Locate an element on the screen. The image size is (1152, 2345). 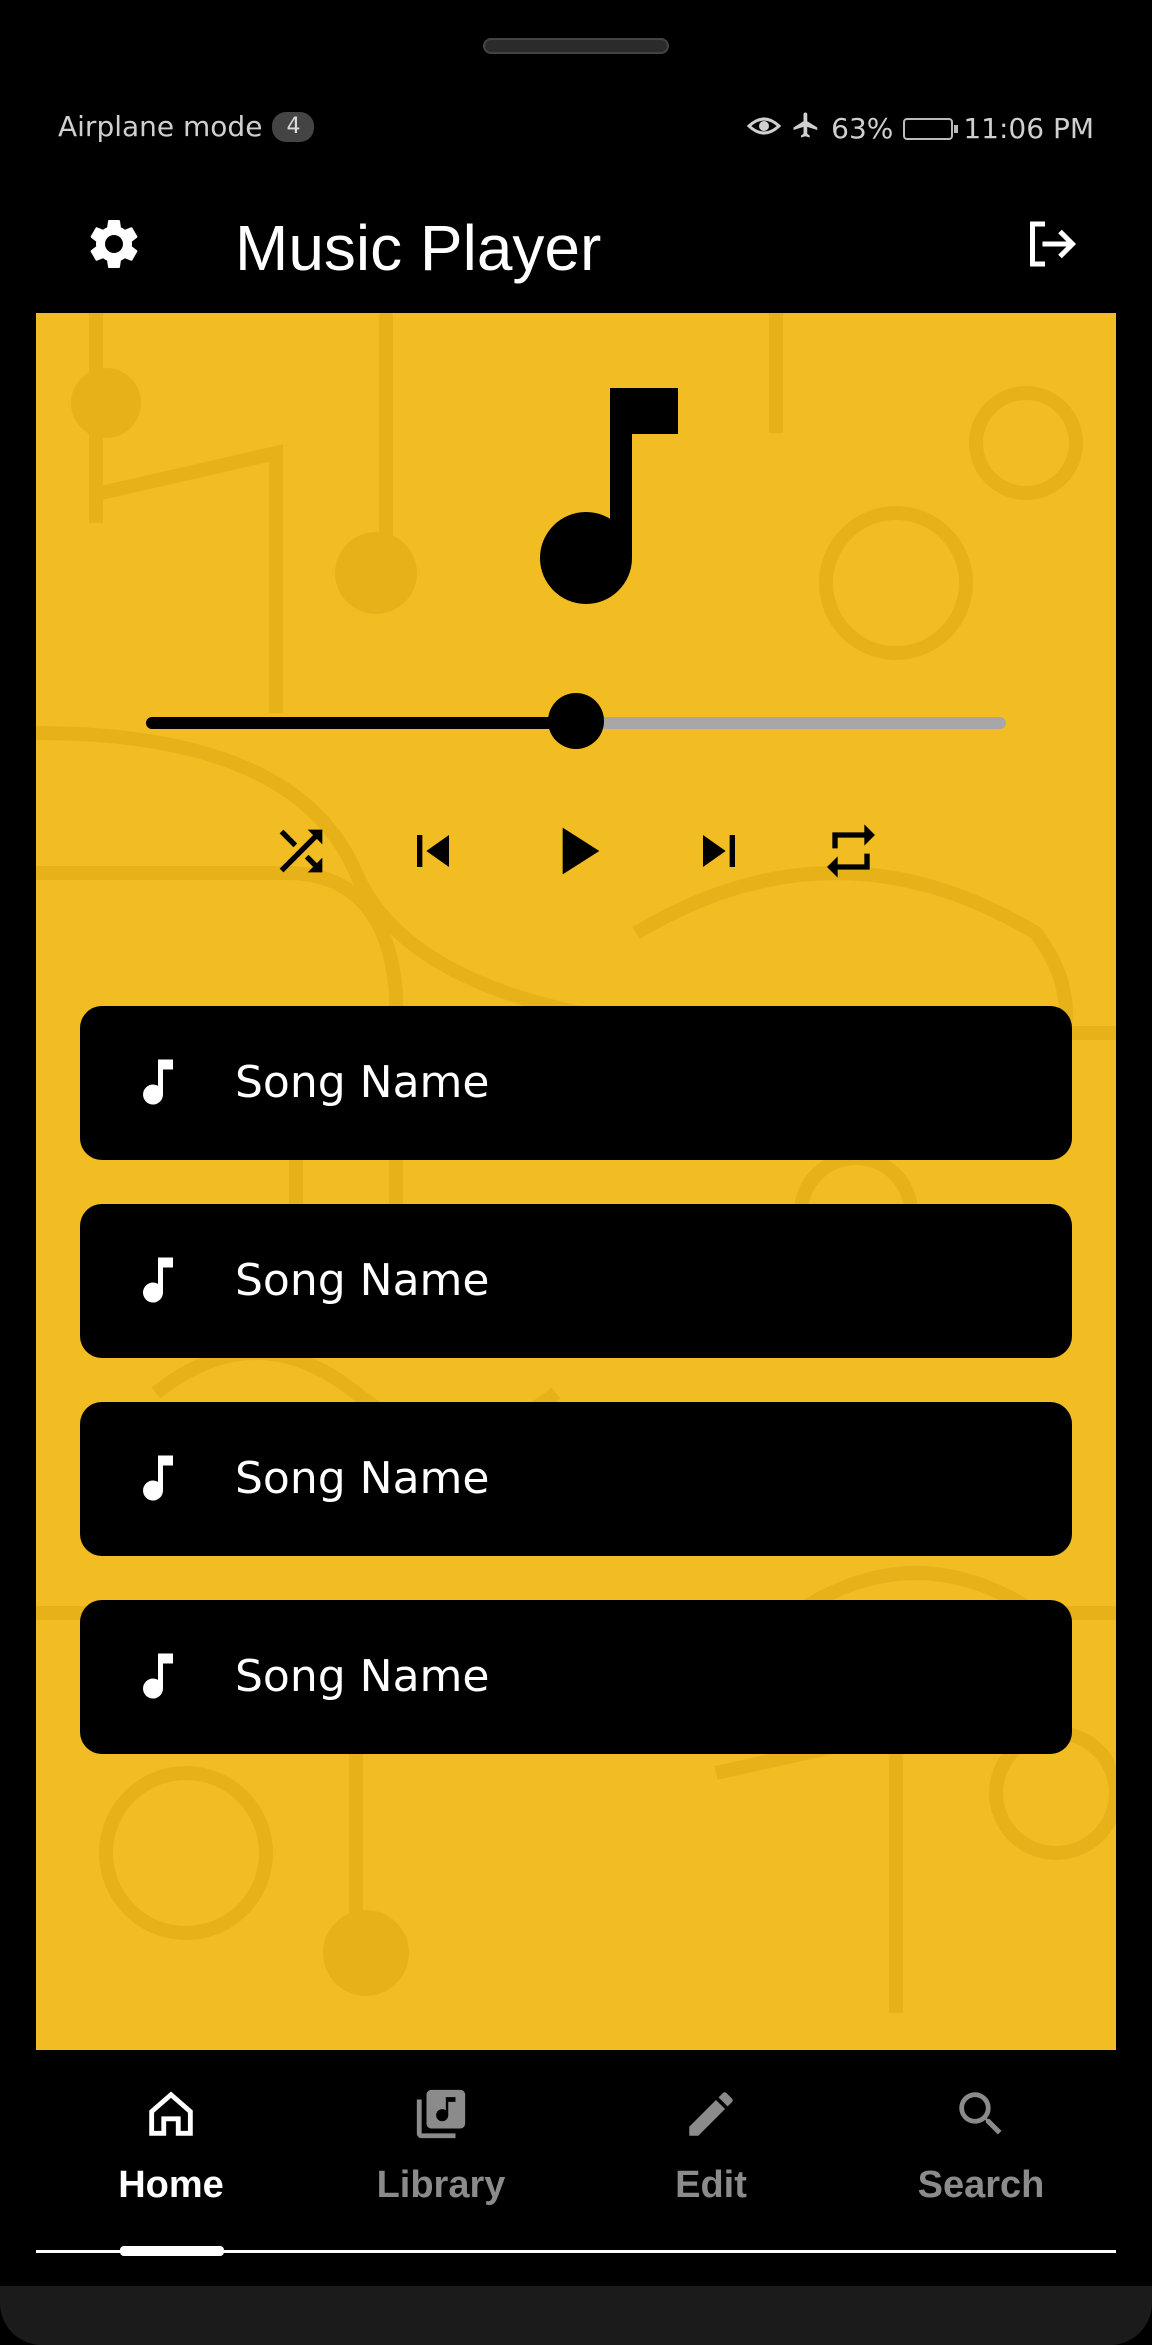
divider is located at coordinates (576, 2251).